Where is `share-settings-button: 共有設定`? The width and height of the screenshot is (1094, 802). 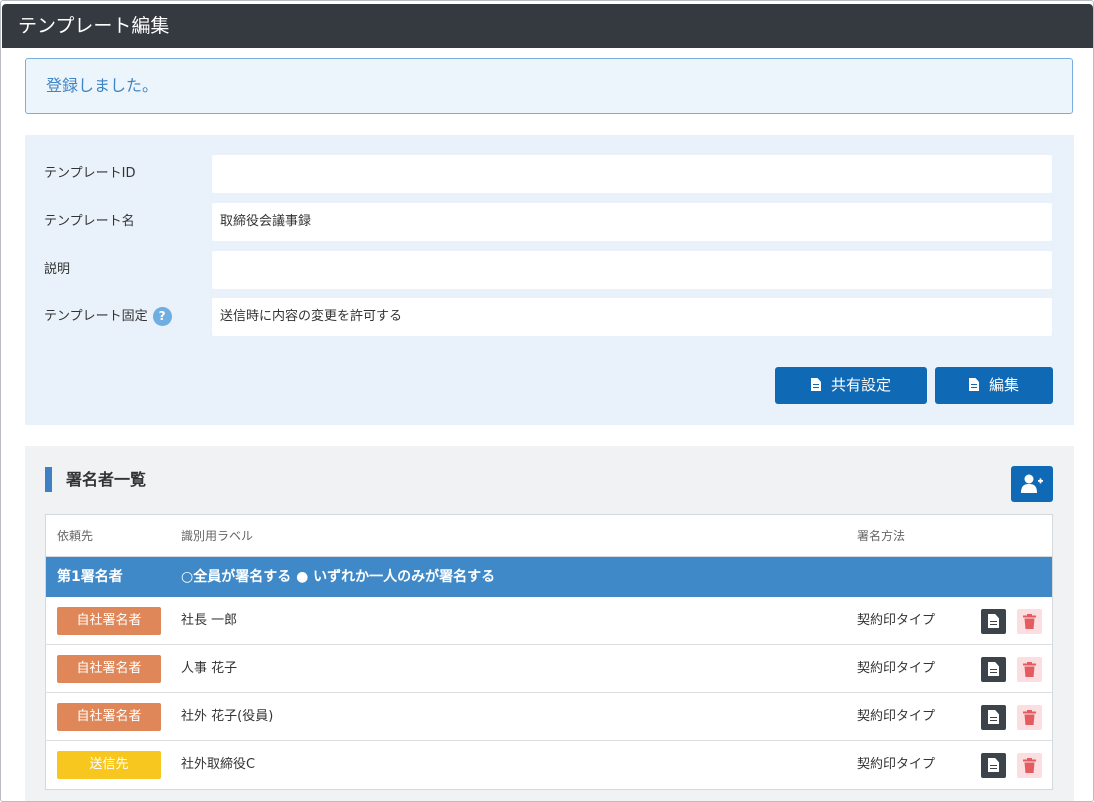
share-settings-button: 共有設定 is located at coordinates (851, 385).